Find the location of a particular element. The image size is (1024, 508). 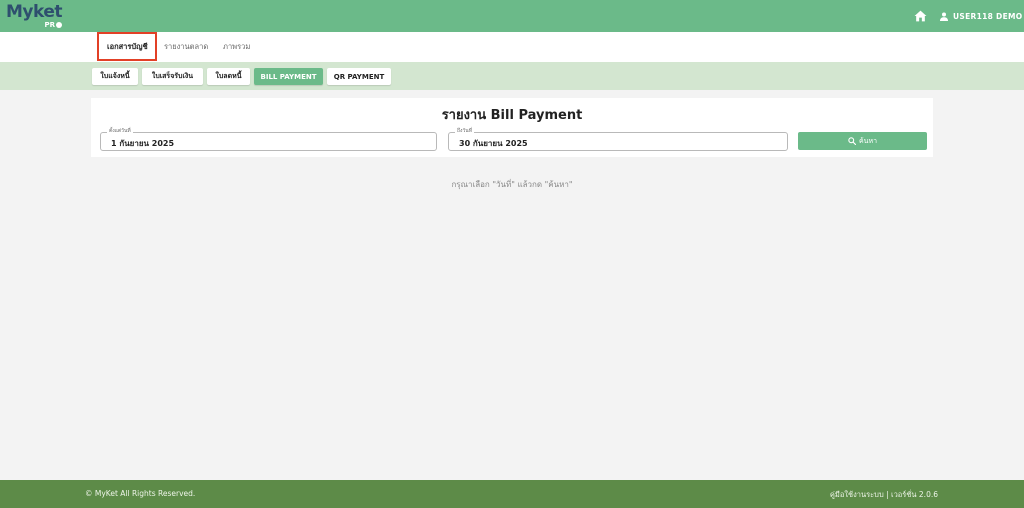

search-icon is located at coordinates (852, 141).